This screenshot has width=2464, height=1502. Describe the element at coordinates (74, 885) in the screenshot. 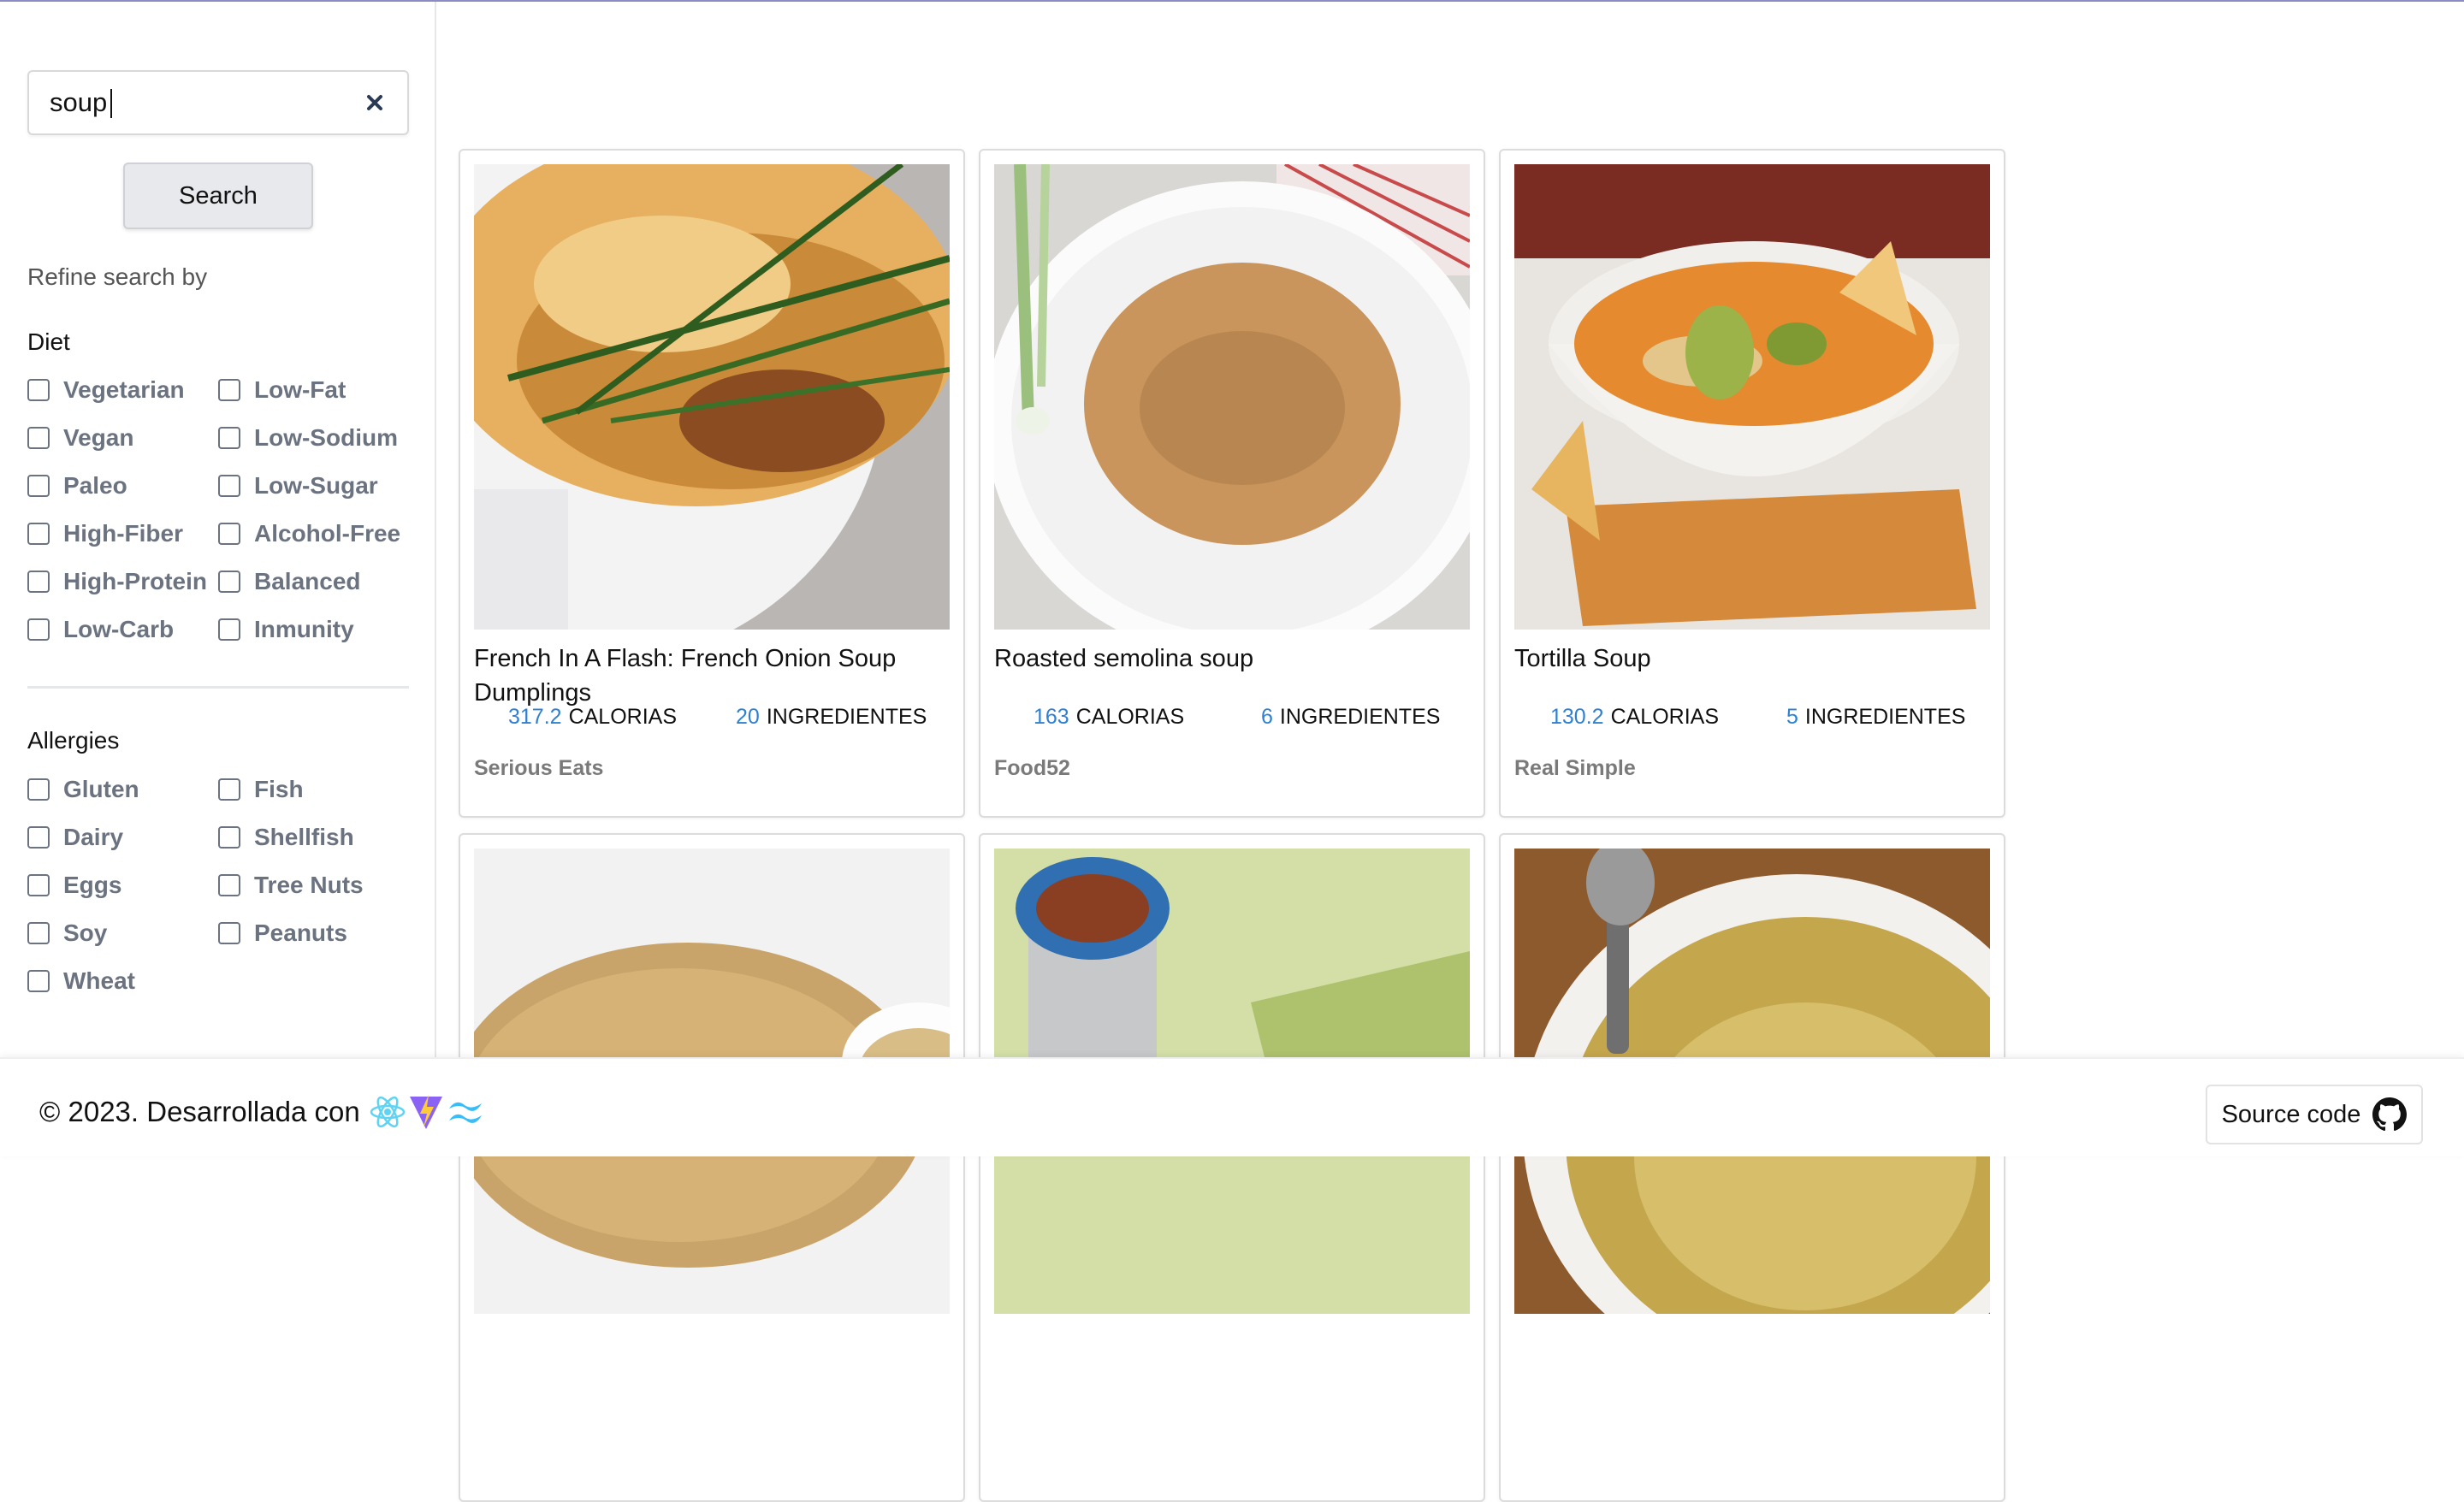

I see `allergy-option-eggs: Eggs` at that location.